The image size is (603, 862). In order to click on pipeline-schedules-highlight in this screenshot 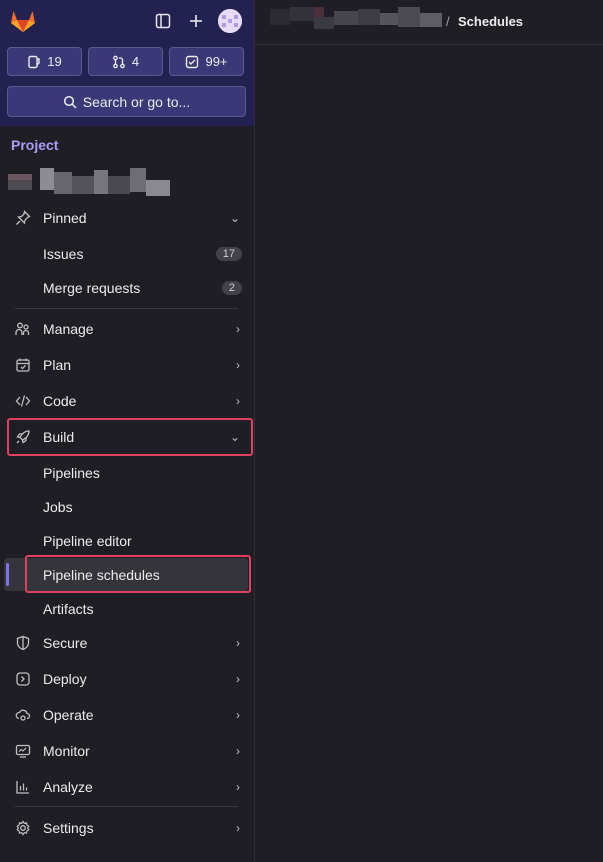, I will do `click(138, 574)`.